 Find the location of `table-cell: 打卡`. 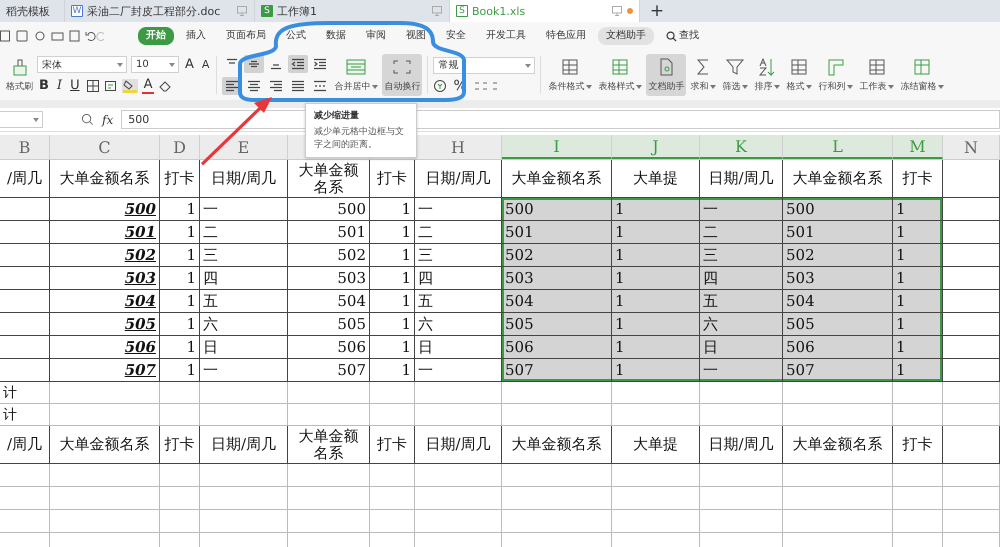

table-cell: 打卡 is located at coordinates (918, 445).